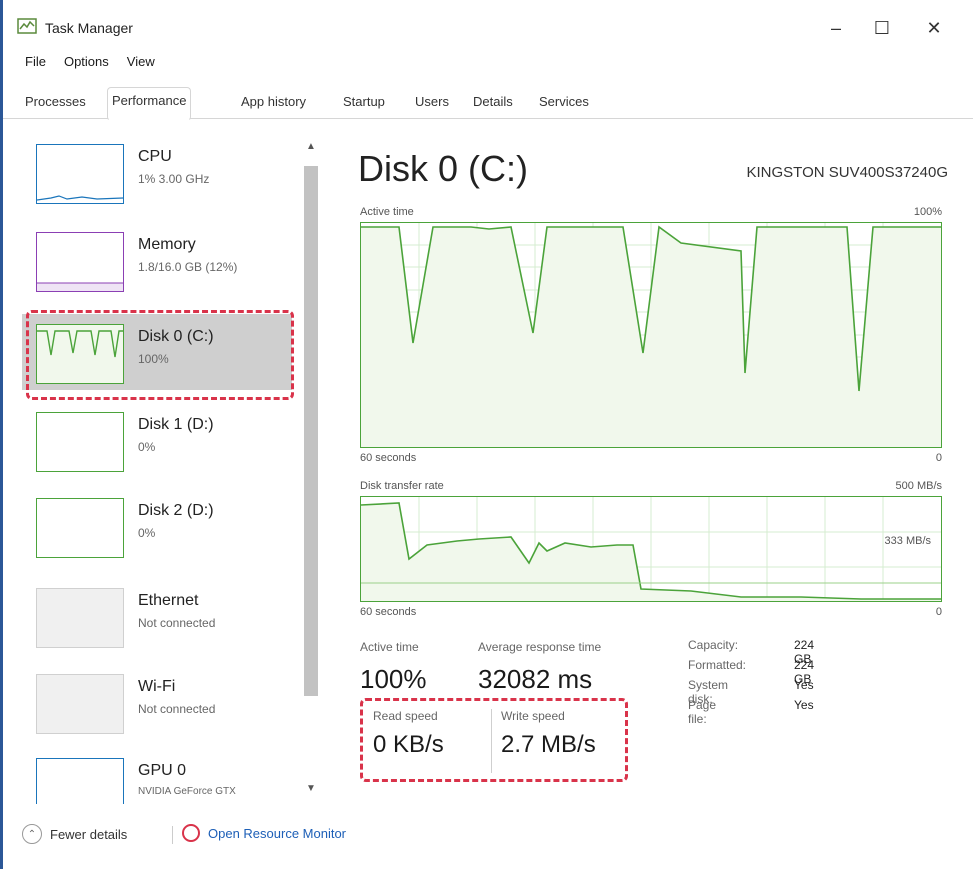  Describe the element at coordinates (548, 744) in the screenshot. I see `write-speed-value: 2.7 MB/s` at that location.